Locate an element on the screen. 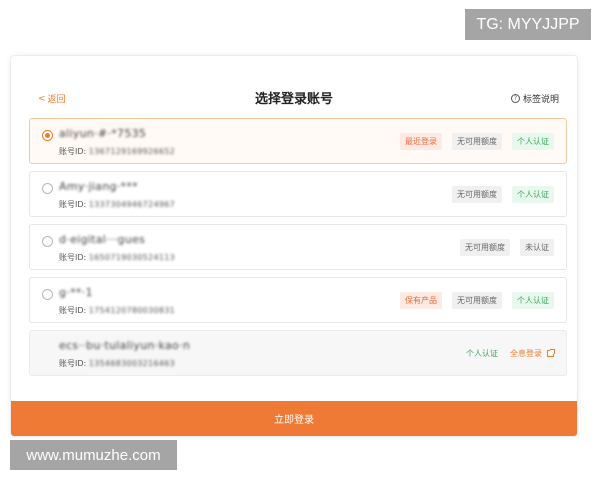 The image size is (600, 480). account-id-value: 1337304946724967 is located at coordinates (132, 204).